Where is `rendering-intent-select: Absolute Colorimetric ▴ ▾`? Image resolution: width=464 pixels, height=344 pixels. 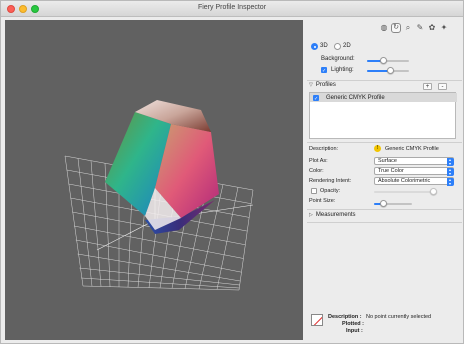
rendering-intent-select: Absolute Colorimetric ▴ ▾ is located at coordinates (414, 181).